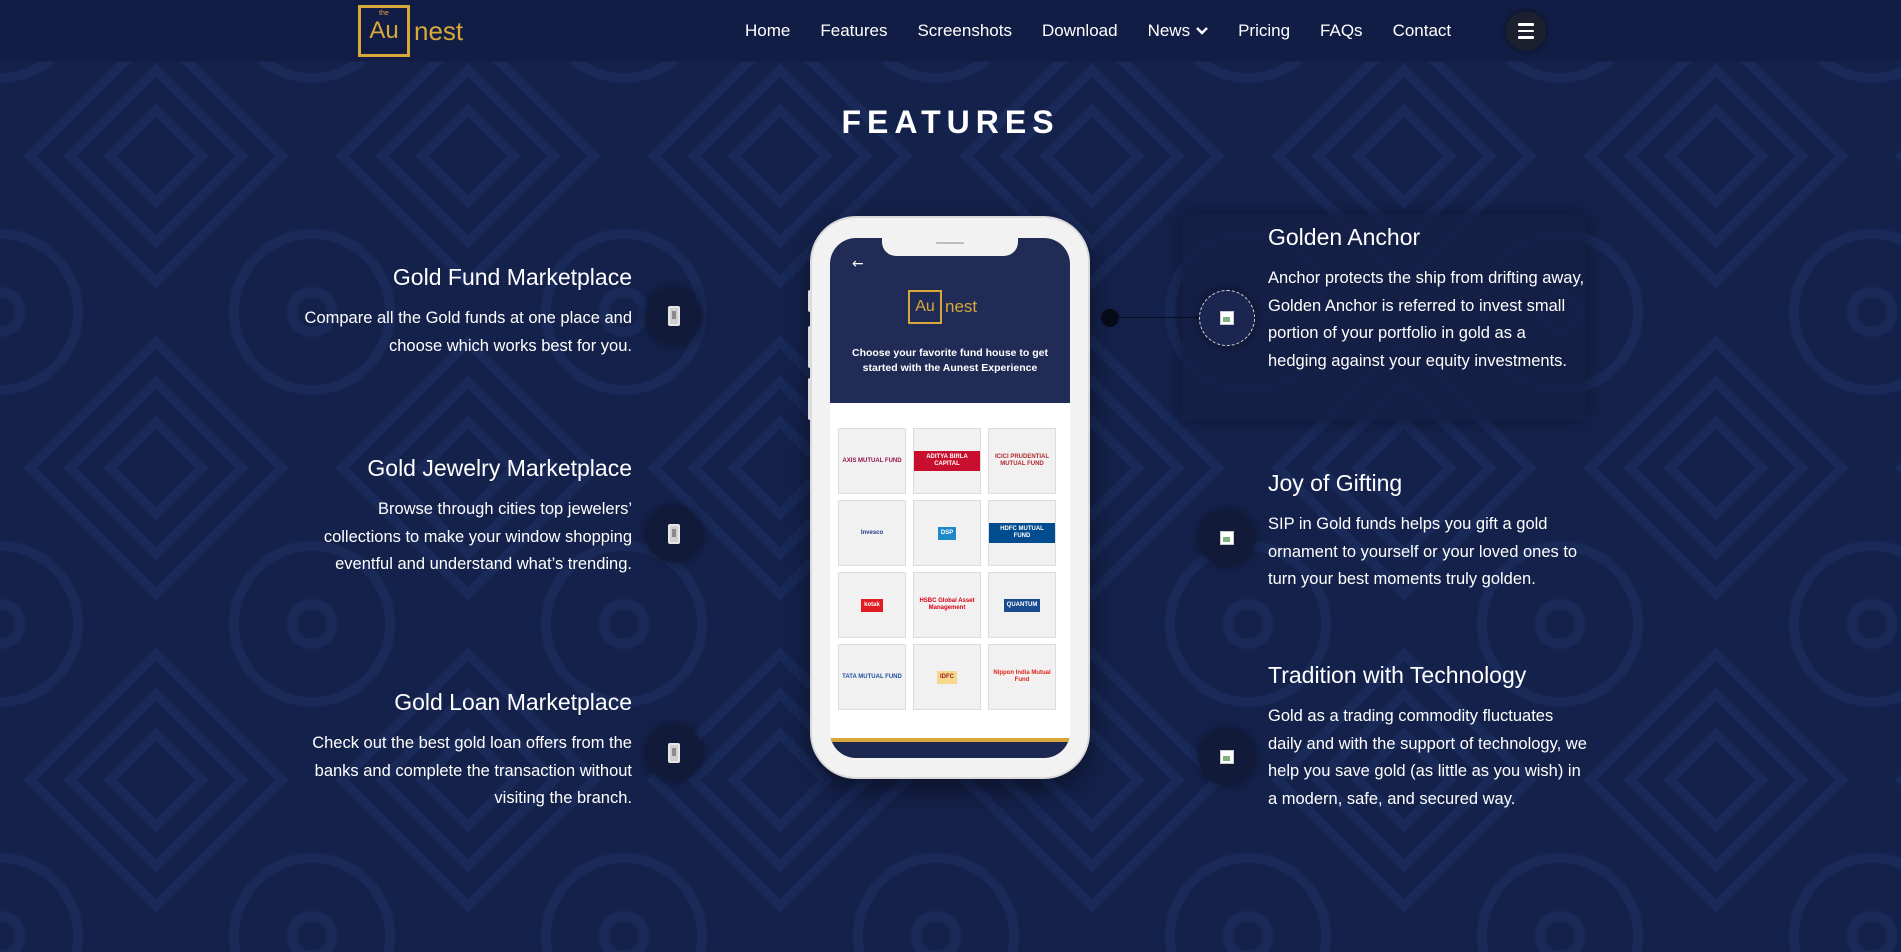  I want to click on feature-title: Golden Anchor, so click(1344, 237).